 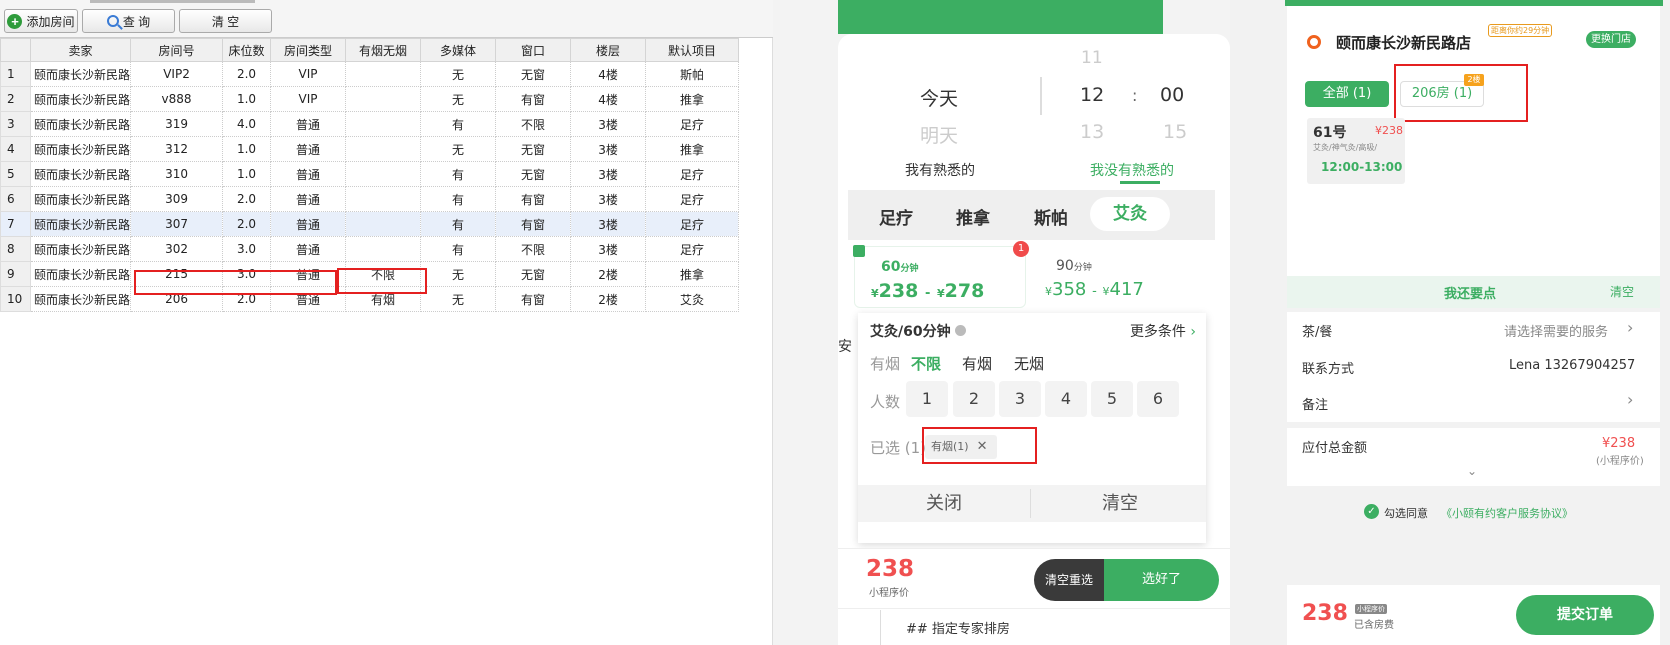 I want to click on cell-item: 推拿, so click(x=692, y=149).